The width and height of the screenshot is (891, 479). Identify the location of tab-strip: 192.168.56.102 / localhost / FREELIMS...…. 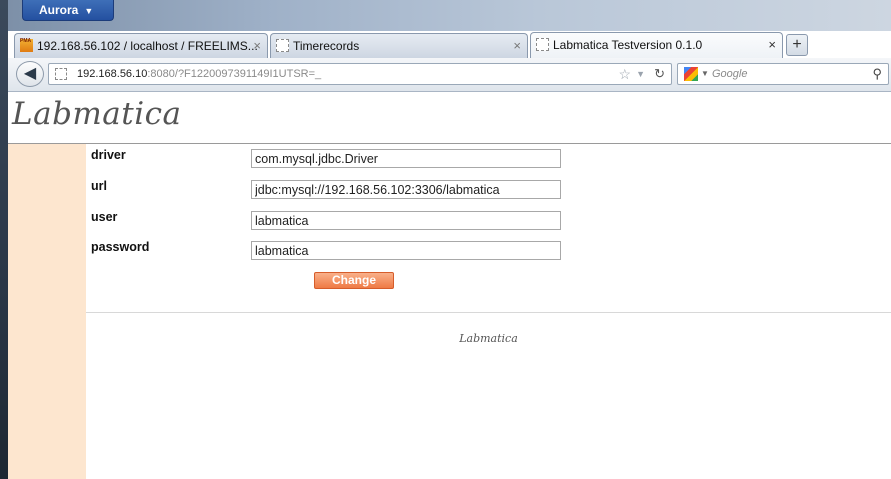
(449, 45).